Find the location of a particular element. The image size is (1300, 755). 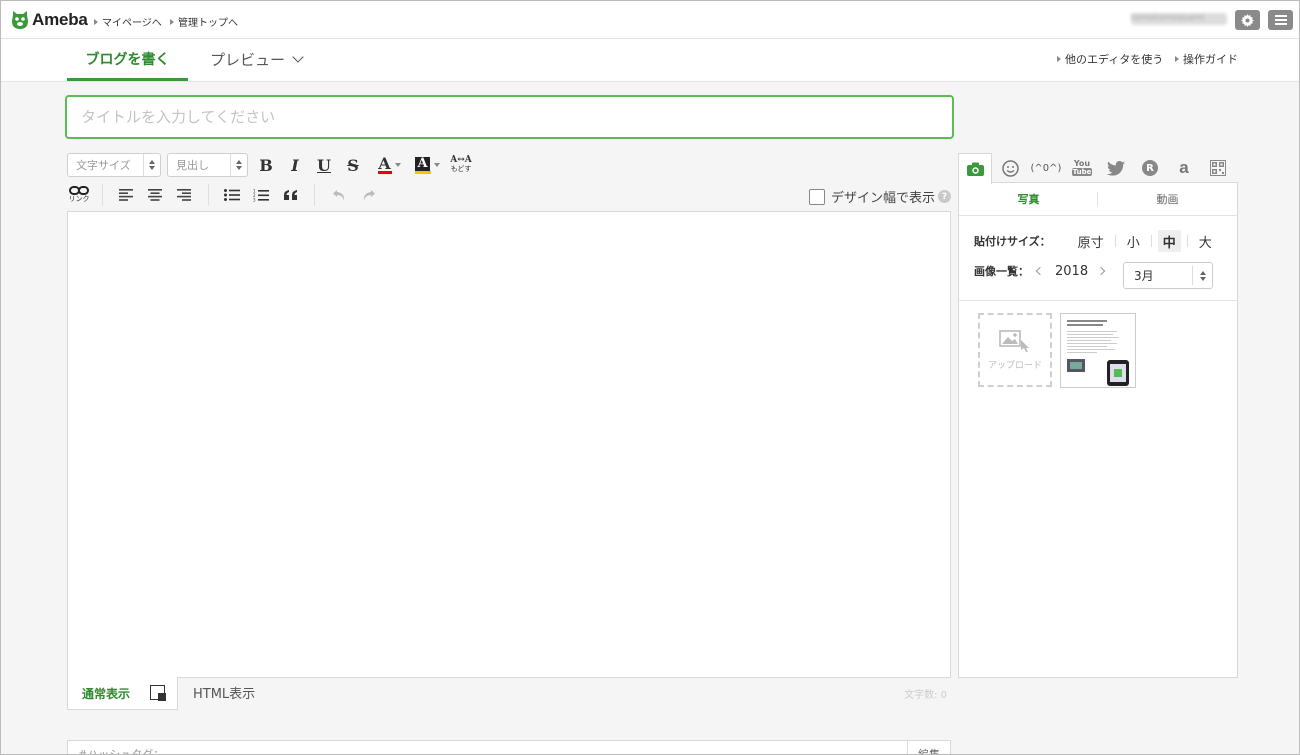

chain-link-icon is located at coordinates (79, 190).